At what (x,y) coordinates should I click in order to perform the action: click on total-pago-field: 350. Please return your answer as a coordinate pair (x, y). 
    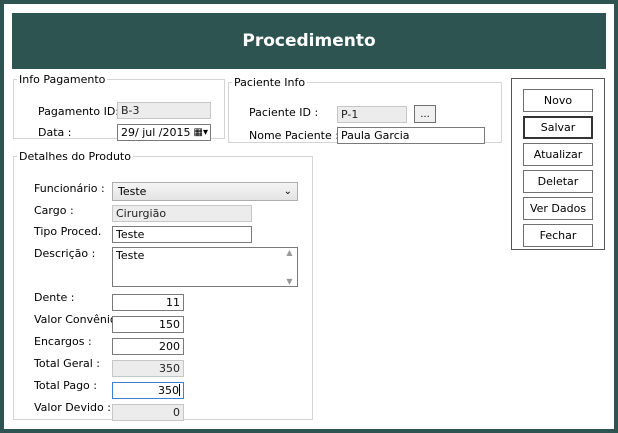
    Looking at the image, I should click on (148, 390).